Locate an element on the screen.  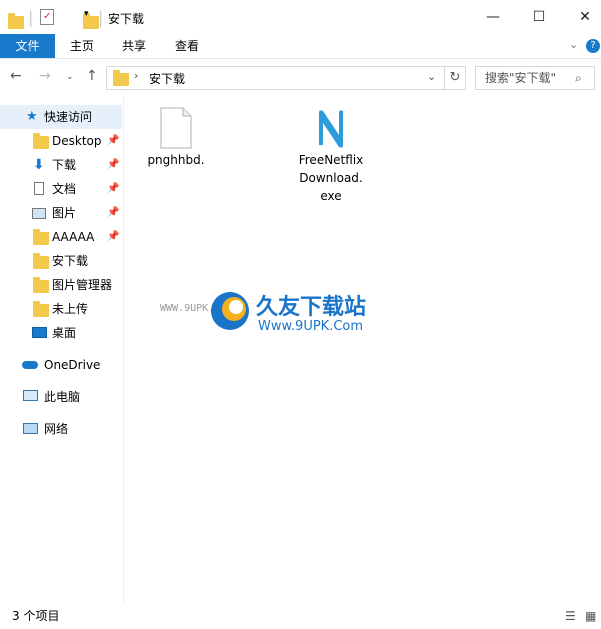
sidebar-item-quick-access: ★ 快速访问 is located at coordinates (61, 117).